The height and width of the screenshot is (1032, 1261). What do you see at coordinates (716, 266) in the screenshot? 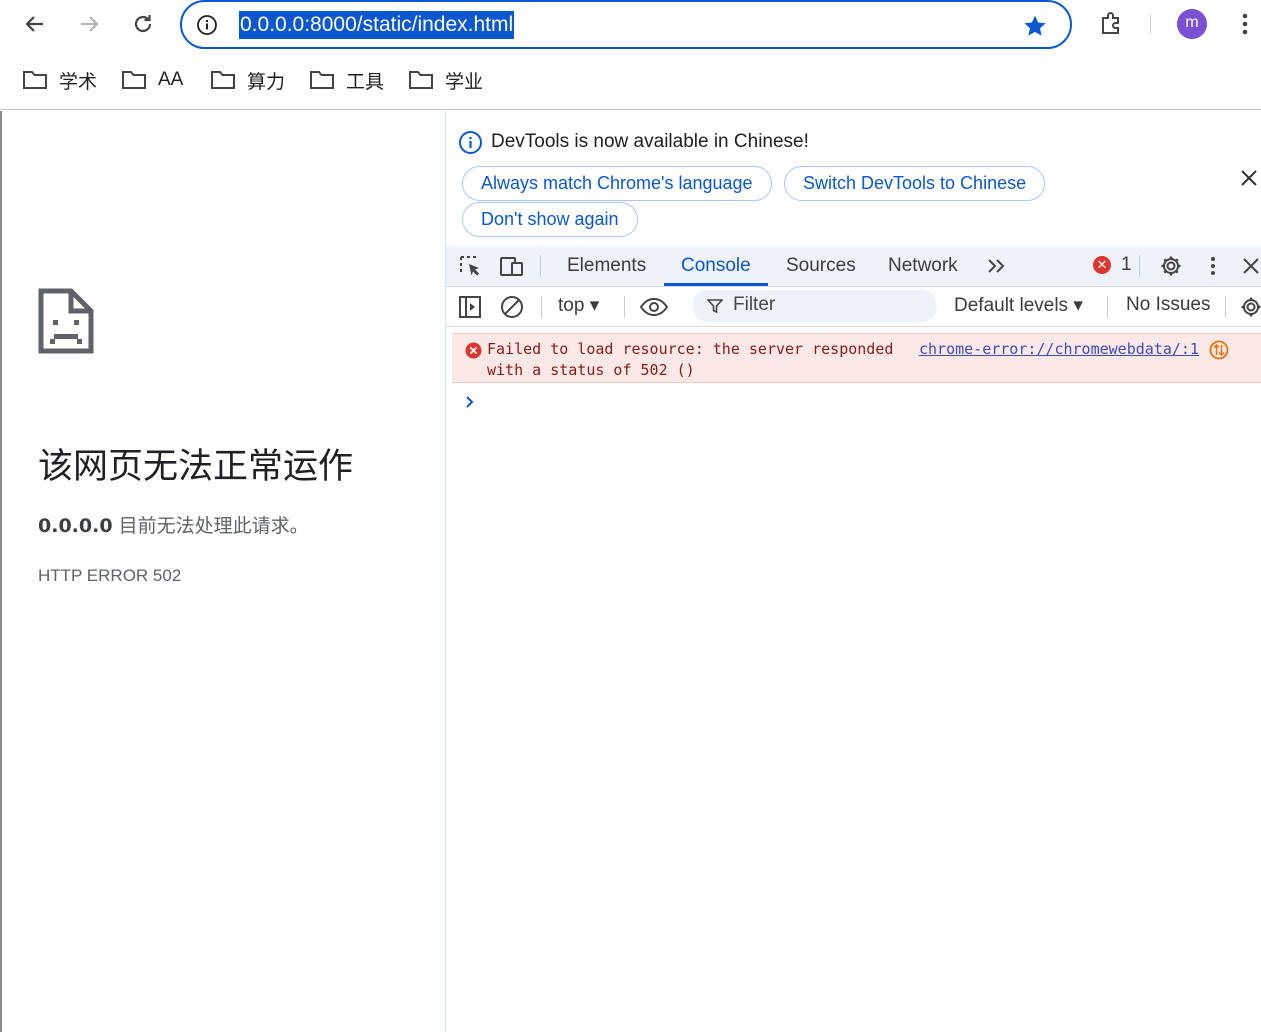
I see `tab-console: Console` at bounding box center [716, 266].